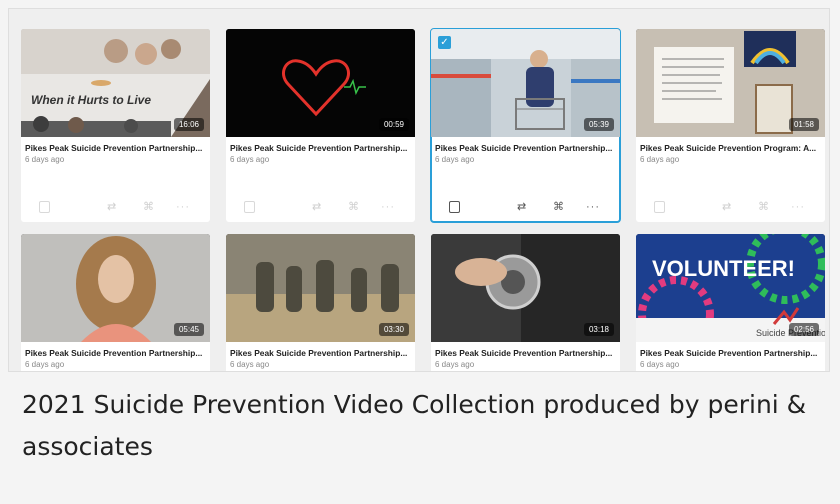  What do you see at coordinates (730, 288) in the screenshot?
I see `video-thumbnail: VOLUNTEER! Suicide Prevention 02:56` at bounding box center [730, 288].